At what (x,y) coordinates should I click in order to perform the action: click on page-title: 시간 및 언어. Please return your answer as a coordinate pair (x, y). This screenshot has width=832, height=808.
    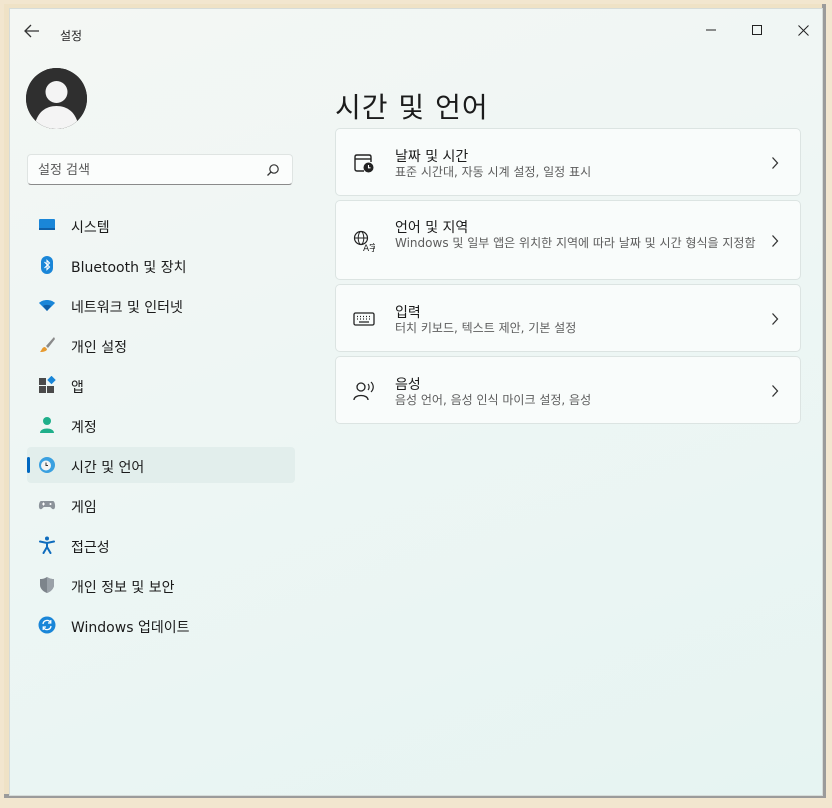
    Looking at the image, I should click on (412, 107).